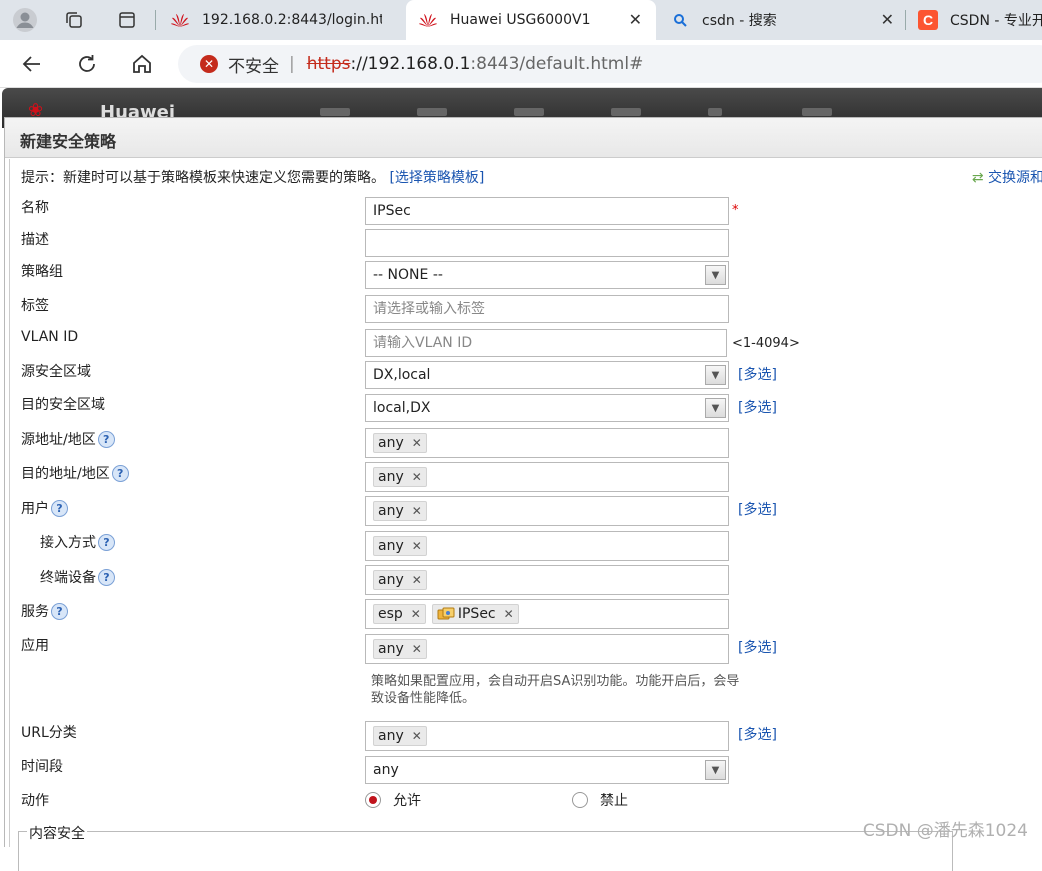 Image resolution: width=1042 pixels, height=871 pixels. What do you see at coordinates (547, 580) in the screenshot?
I see `terminal-field: any✕` at bounding box center [547, 580].